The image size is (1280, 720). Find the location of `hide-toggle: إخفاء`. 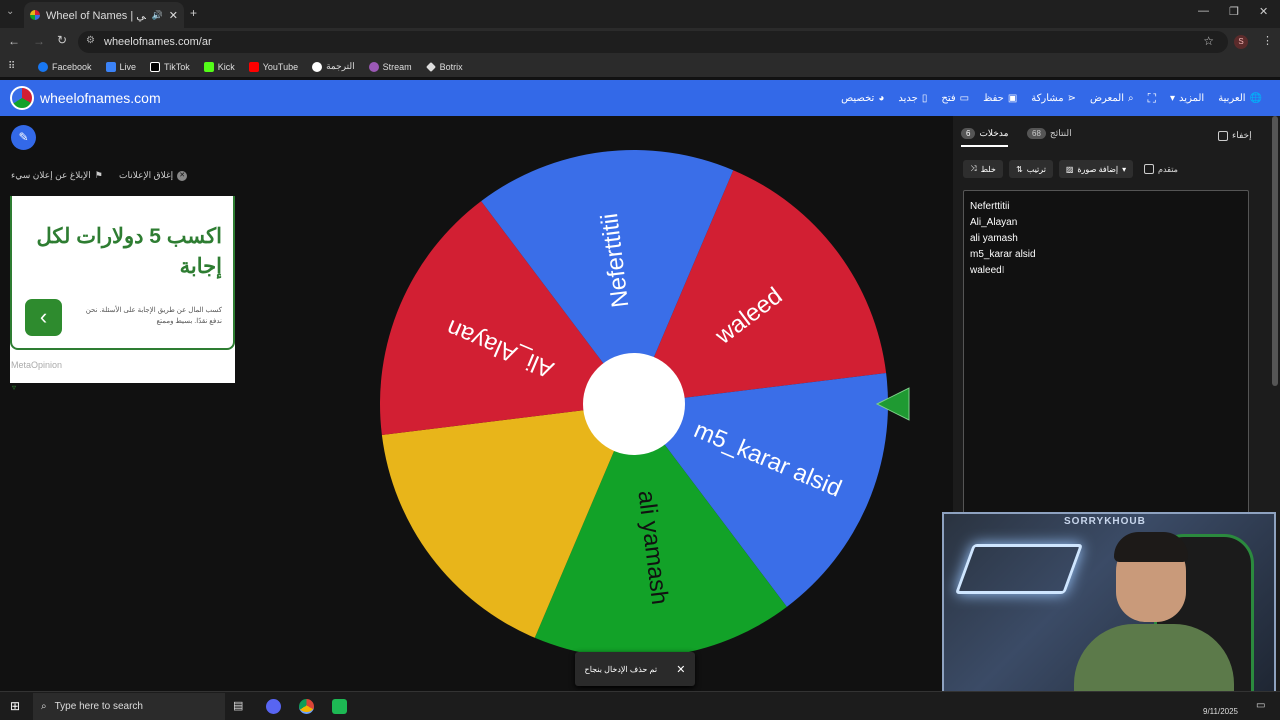

hide-toggle: إخفاء is located at coordinates (1235, 135).